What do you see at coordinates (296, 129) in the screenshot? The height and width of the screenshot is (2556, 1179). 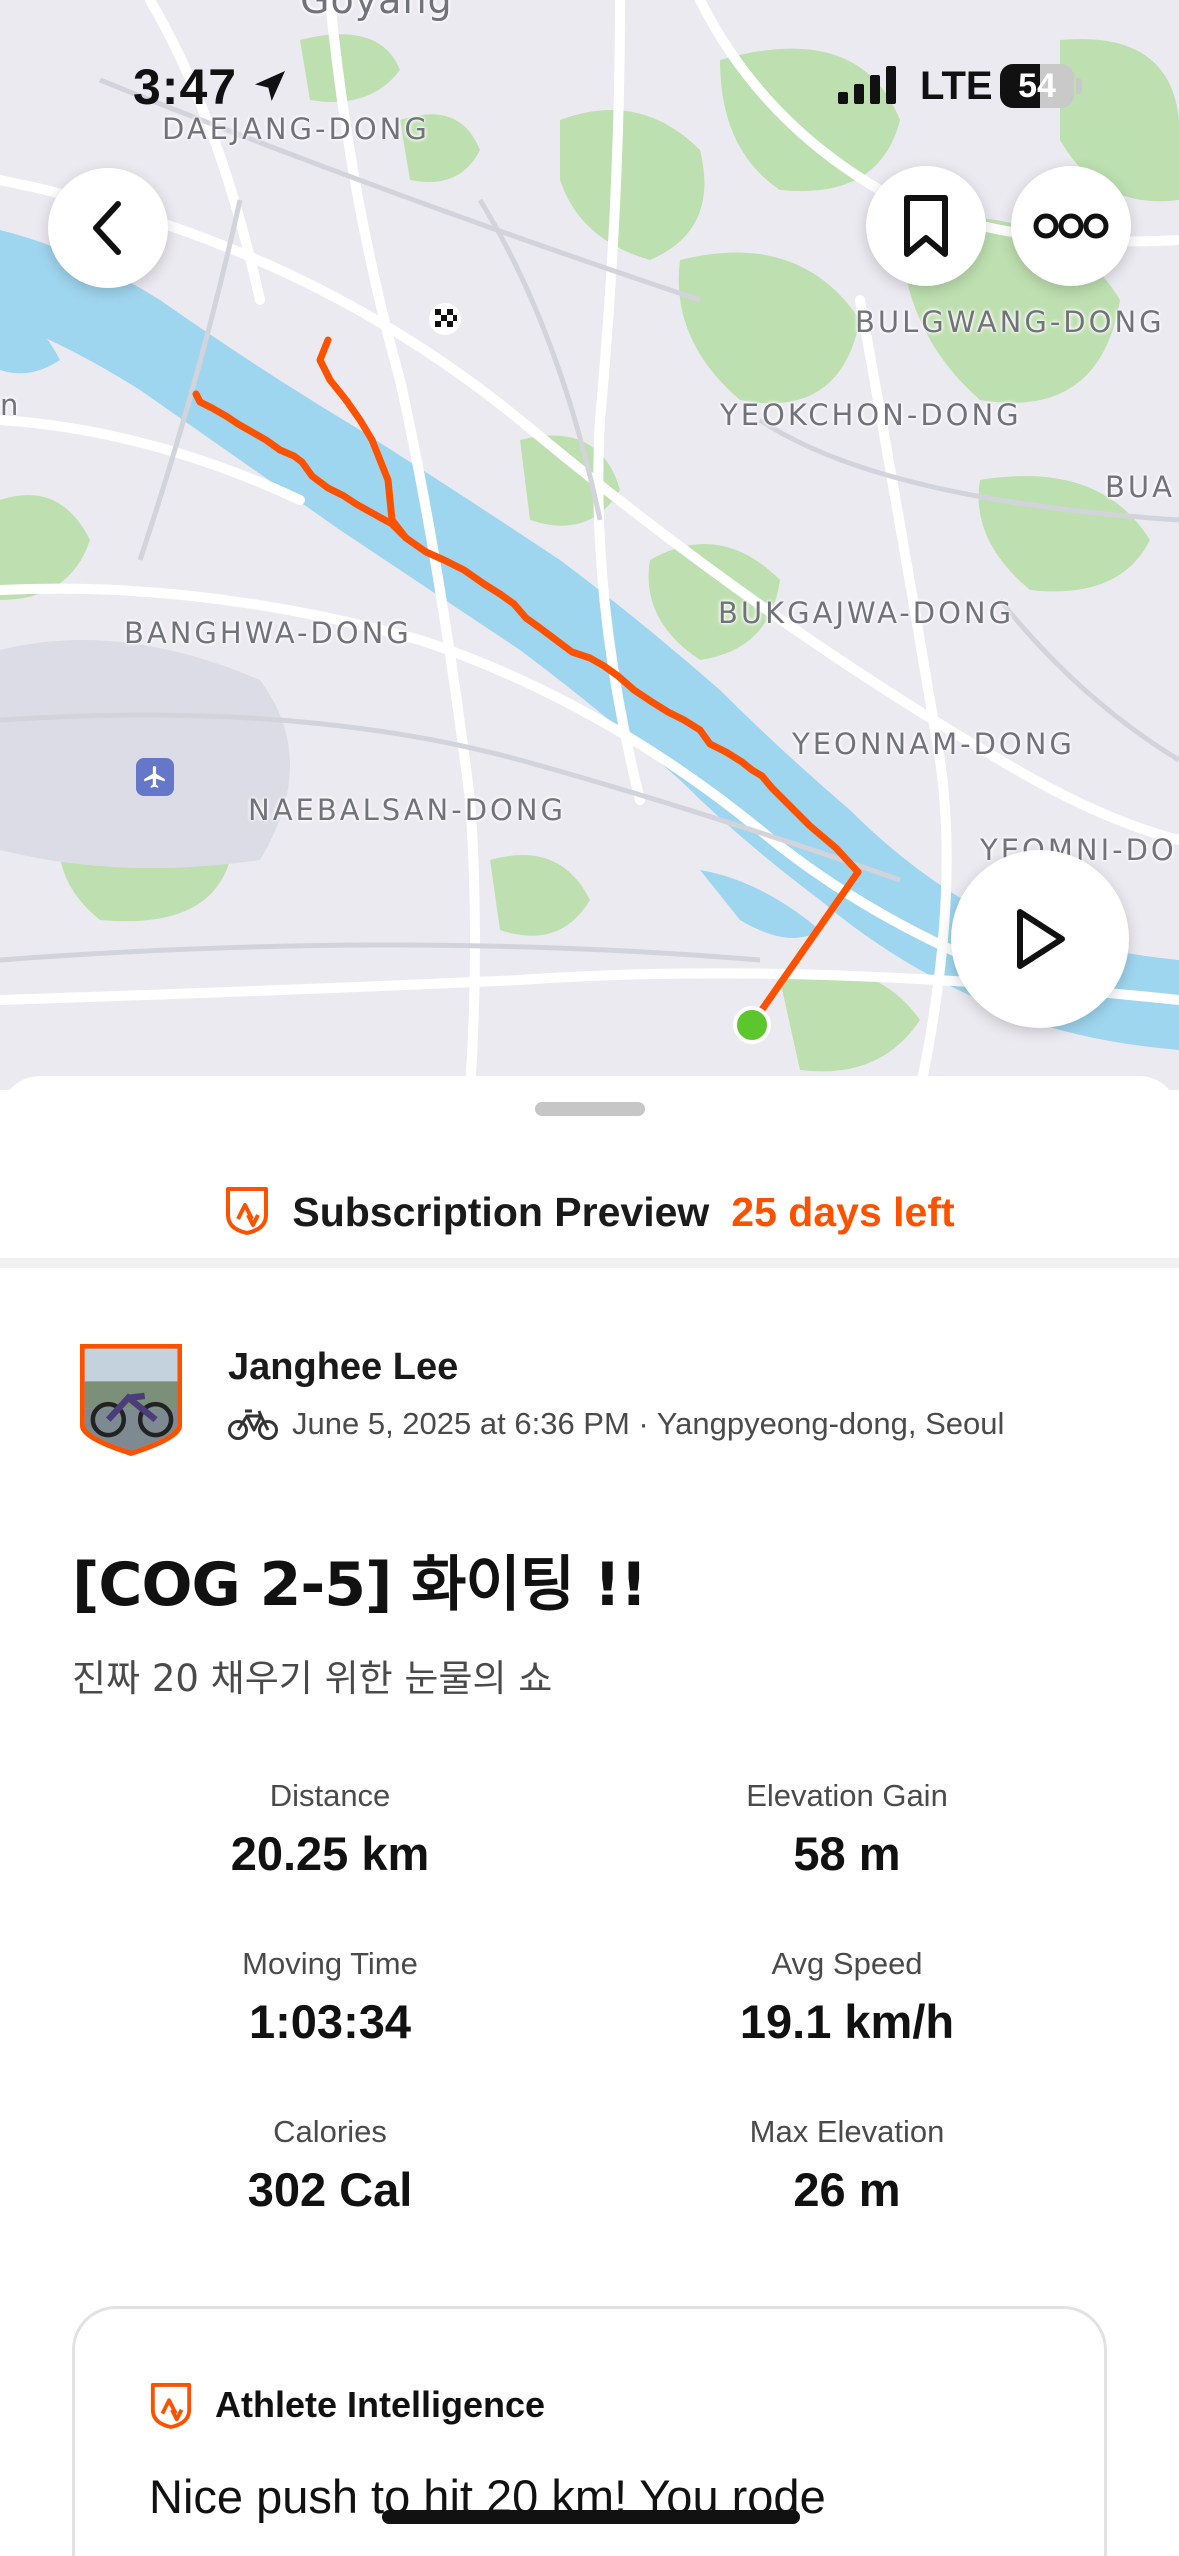 I see `map-label-daejang: DAEJANG-DONG` at bounding box center [296, 129].